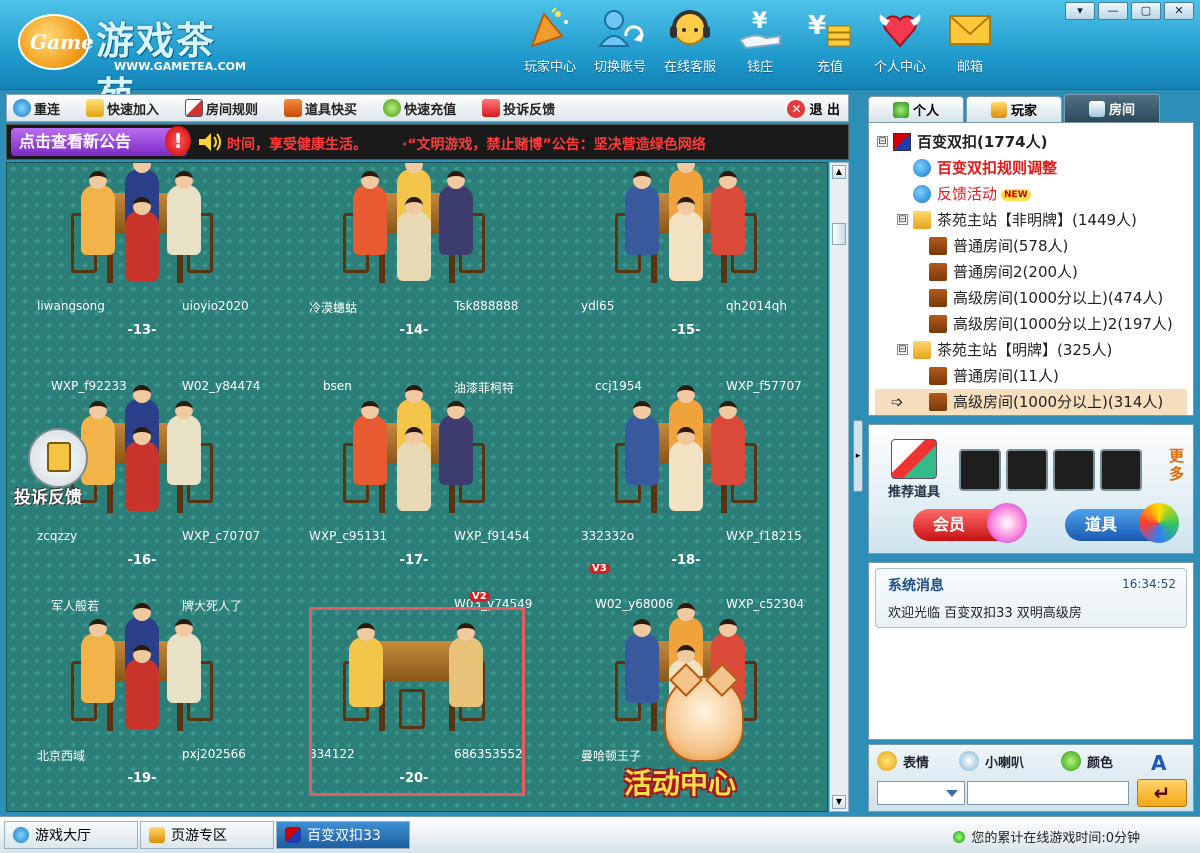  I want to click on tab-players: 玩家, so click(1014, 109).